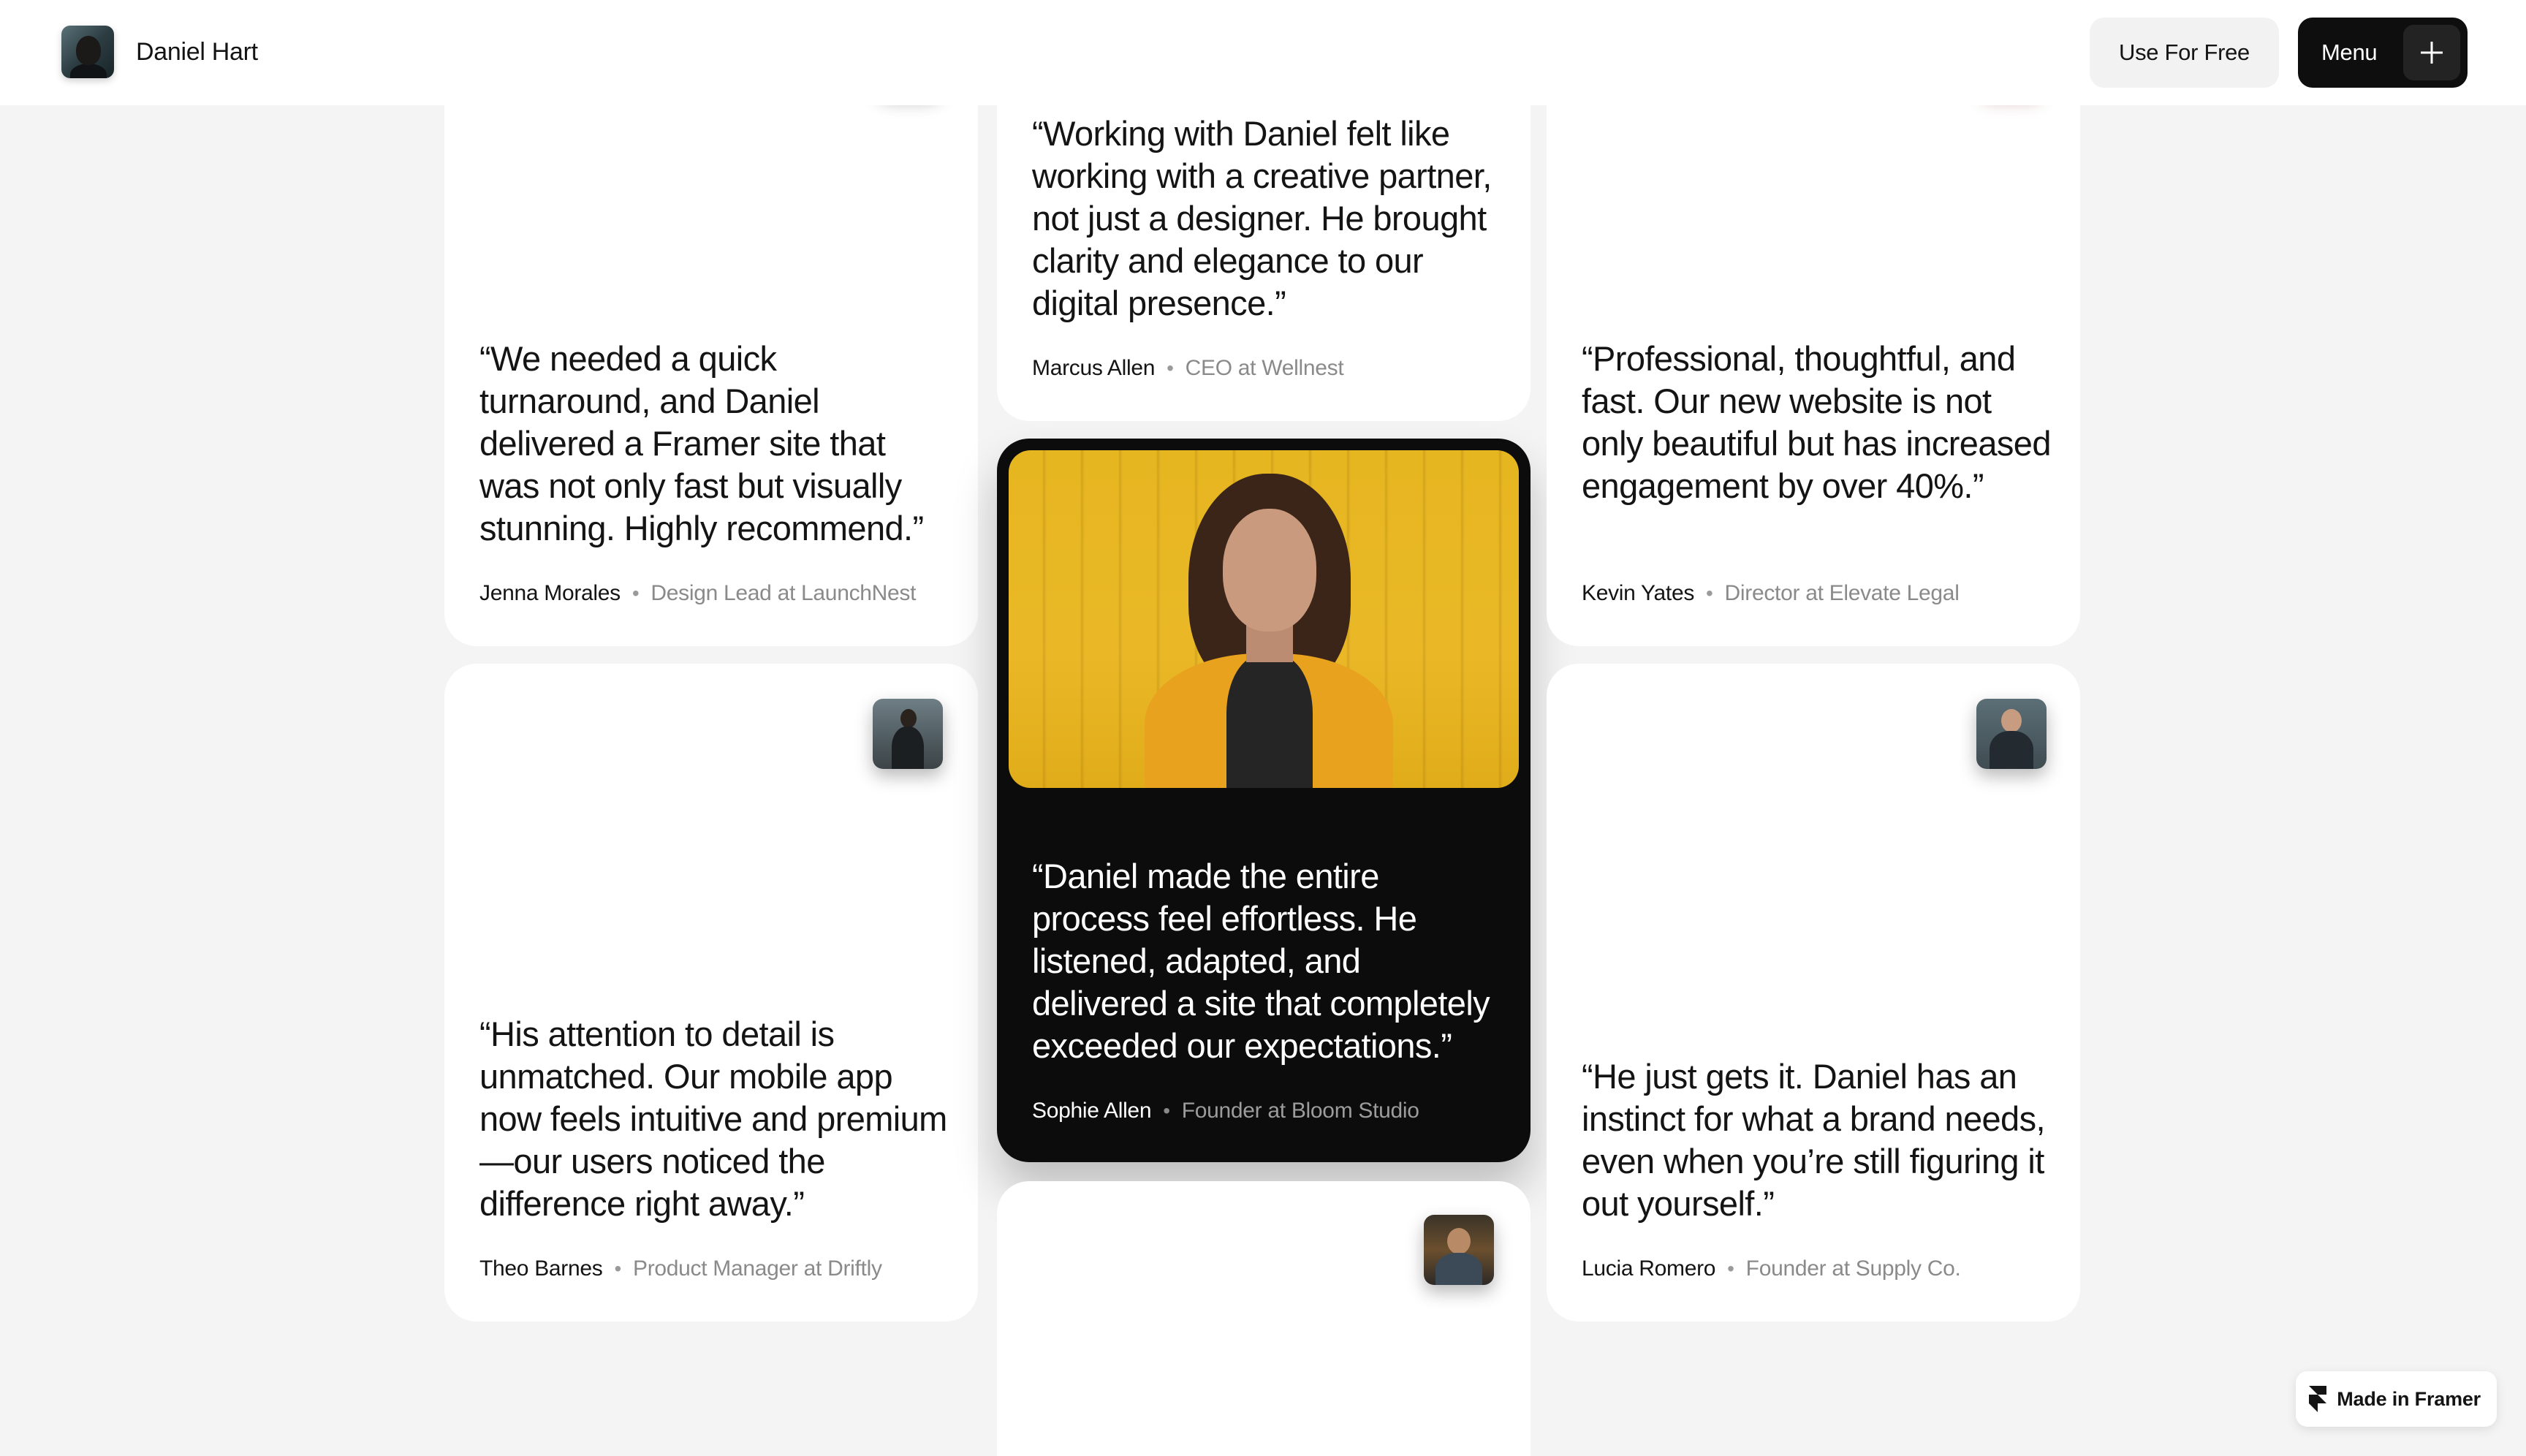 The width and height of the screenshot is (2526, 1456). What do you see at coordinates (1263, 52) in the screenshot?
I see `site-header: Daniel Hart Use For Free Menu` at bounding box center [1263, 52].